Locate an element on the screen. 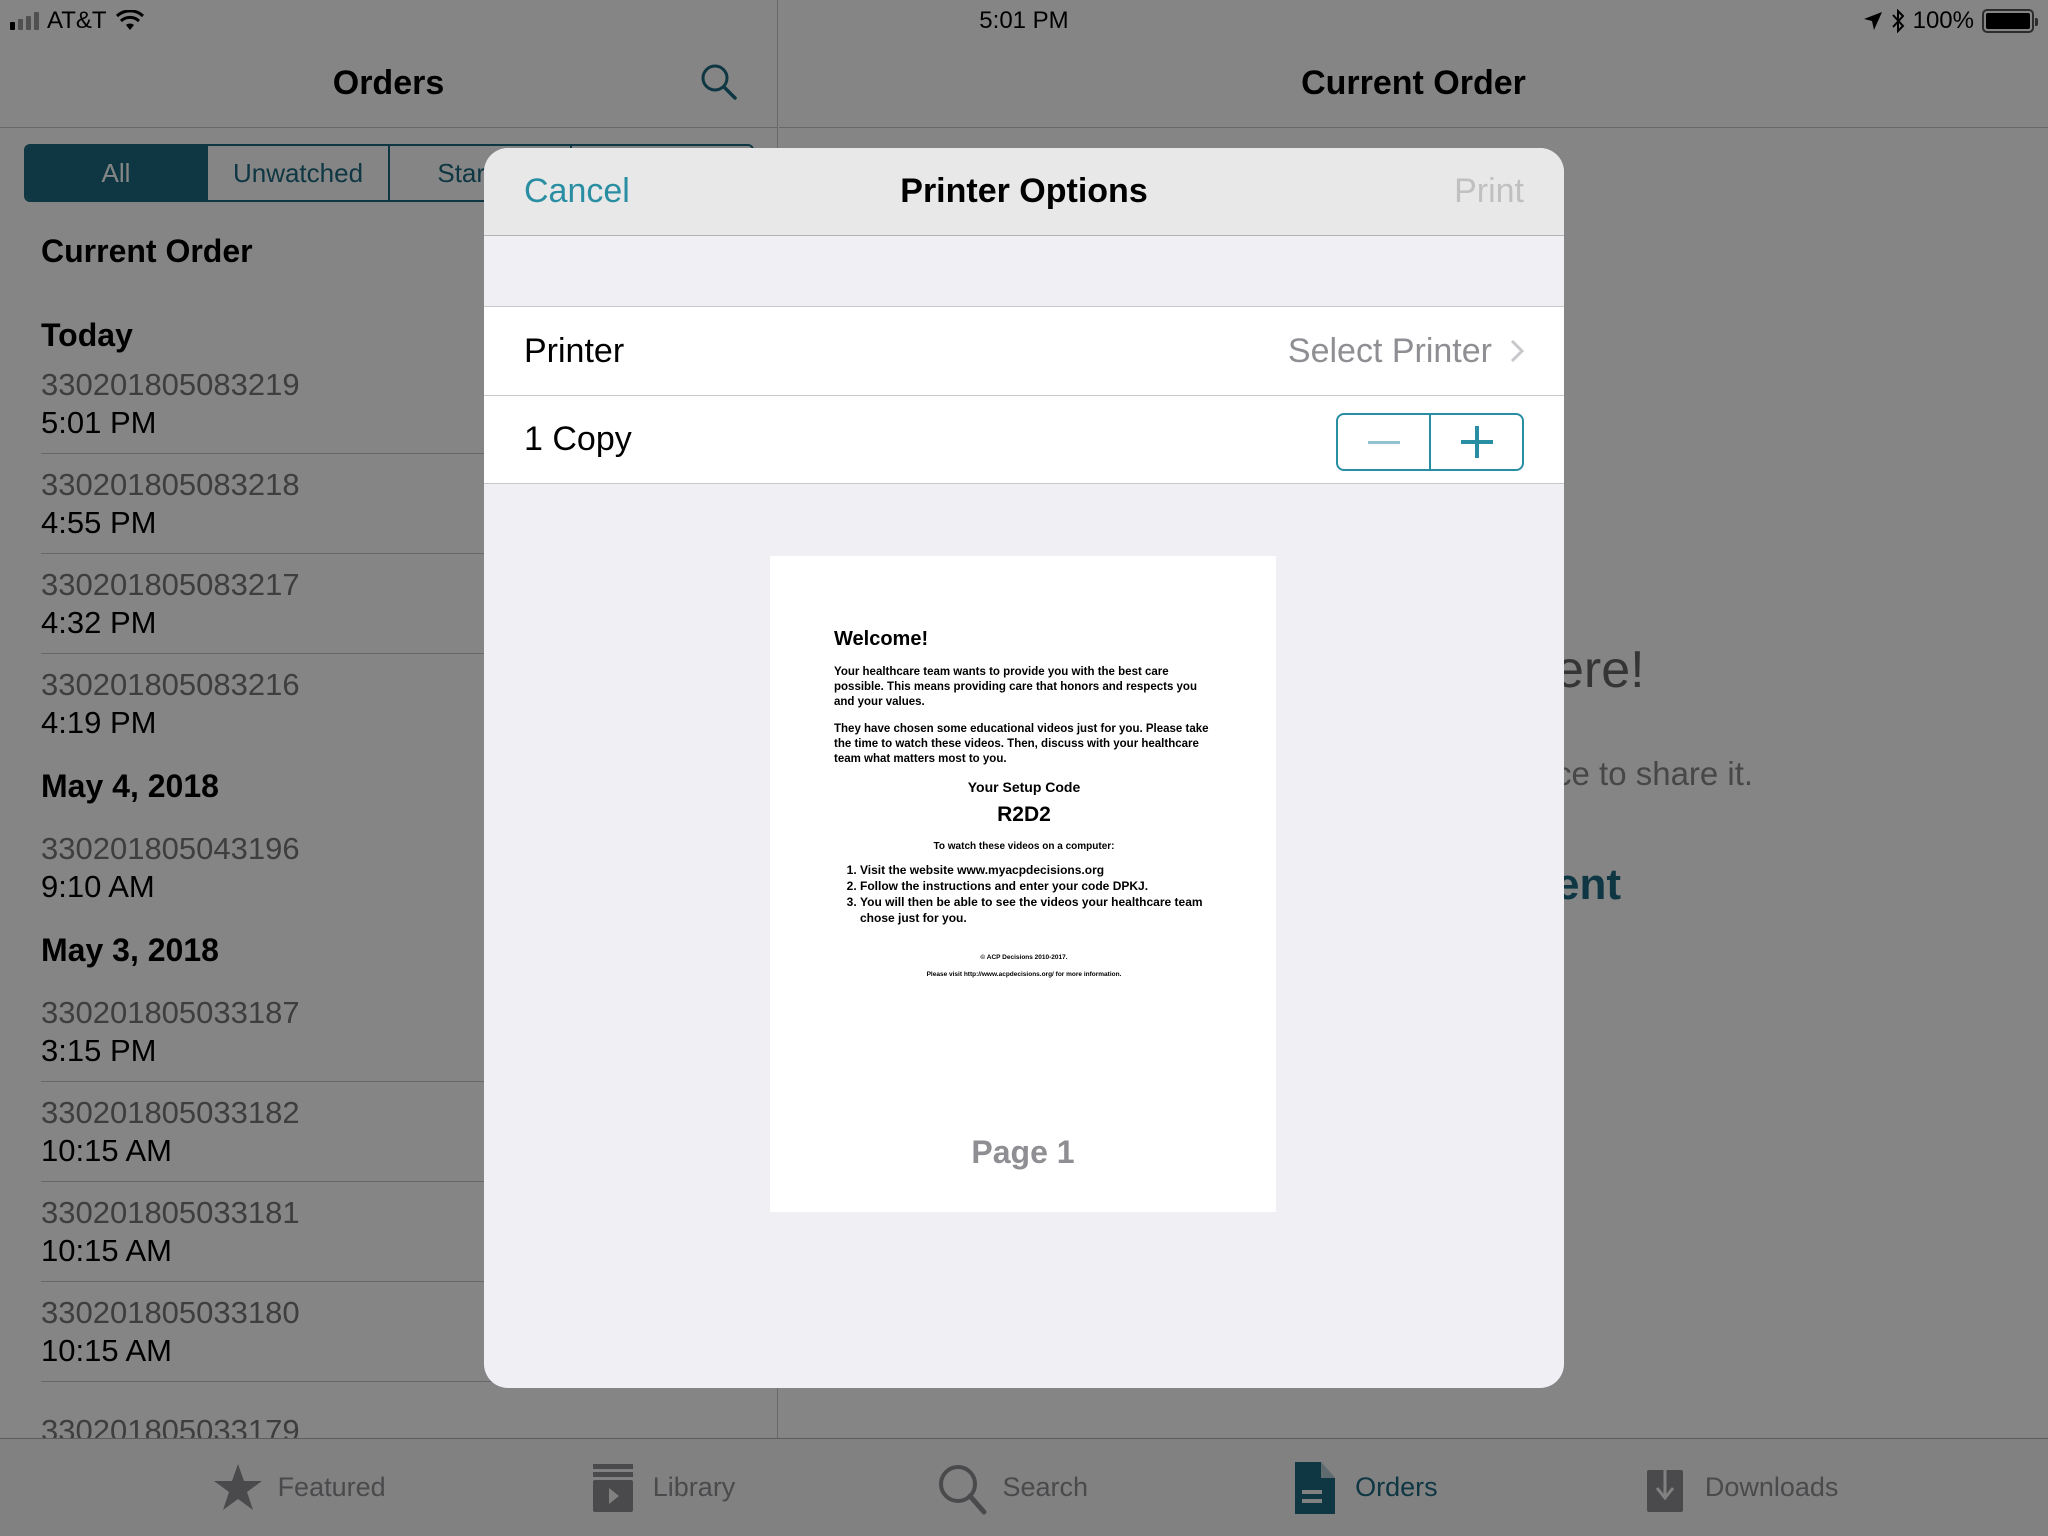  printer-value: Select Printer is located at coordinates (1389, 350).